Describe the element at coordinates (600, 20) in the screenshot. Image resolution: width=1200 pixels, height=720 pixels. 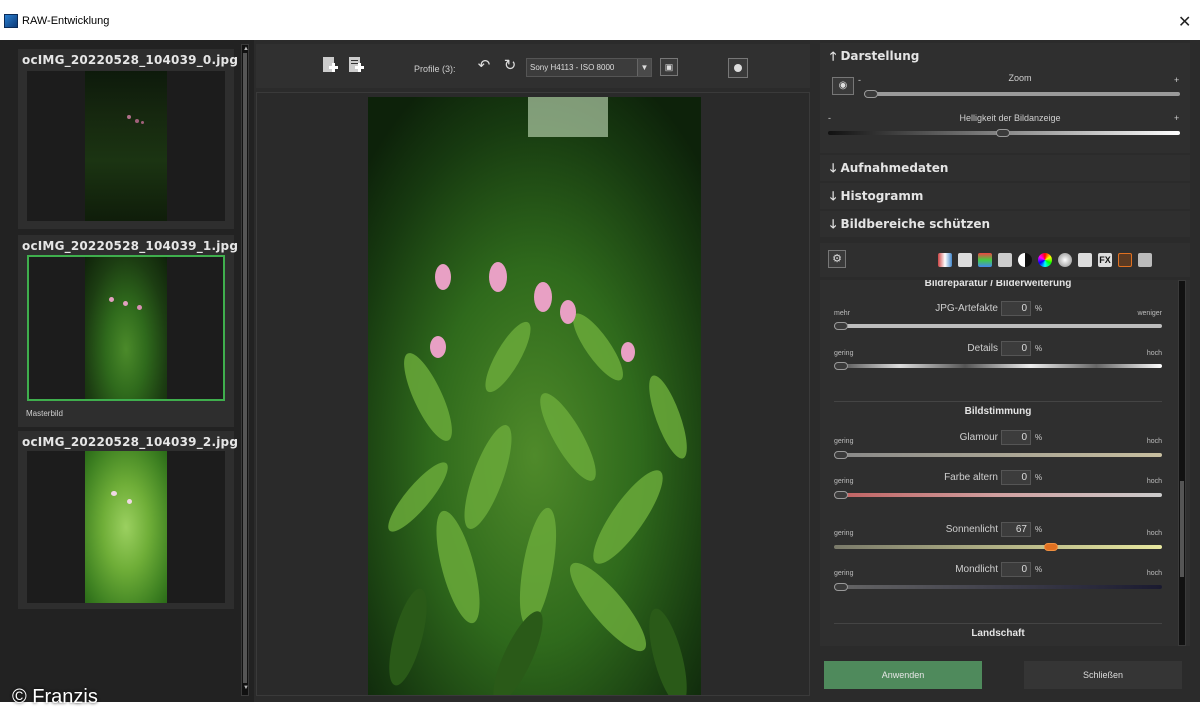
I see `title-bar: RAW-Entwicklung ✕` at that location.